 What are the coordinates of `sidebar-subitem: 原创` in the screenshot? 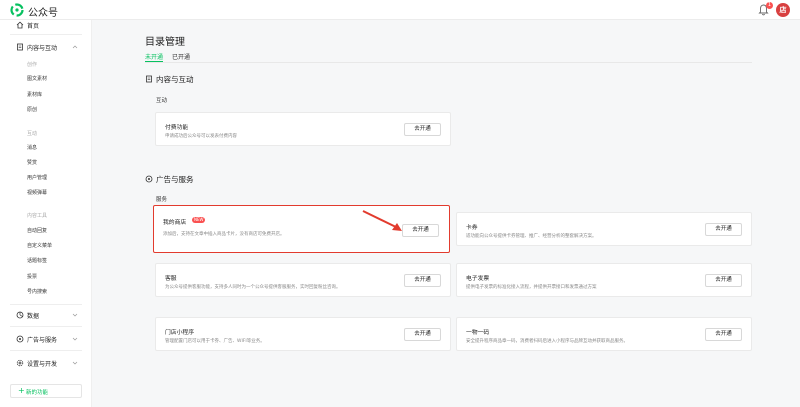 It's located at (32, 109).